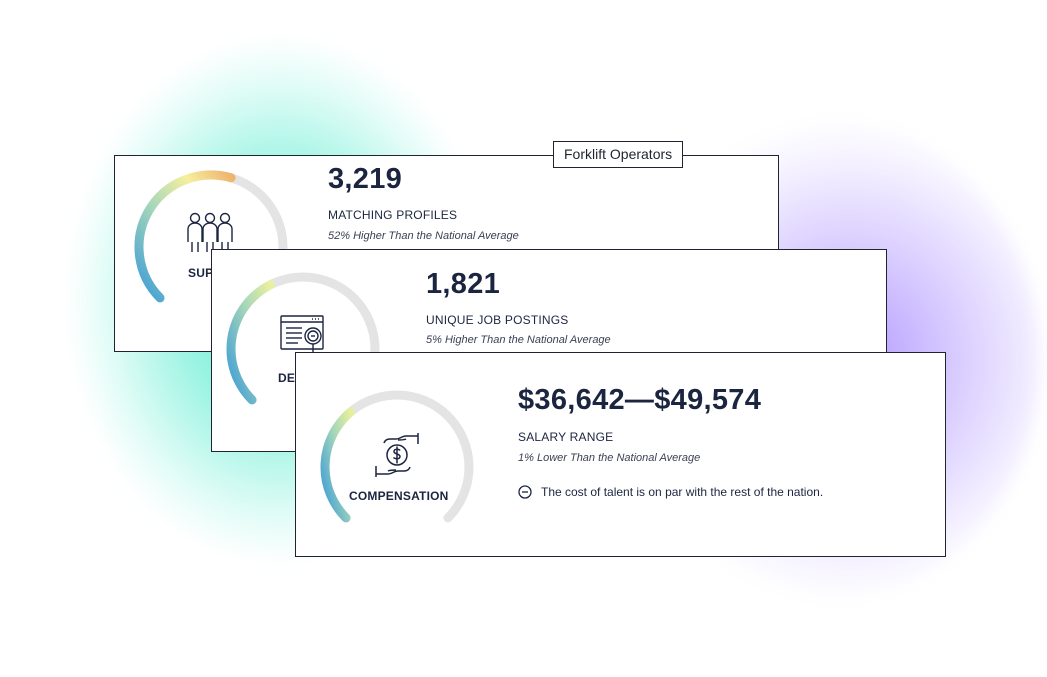 The image size is (1047, 677). What do you see at coordinates (399, 496) in the screenshot?
I see `gauge-category-label: COMPENSATION` at bounding box center [399, 496].